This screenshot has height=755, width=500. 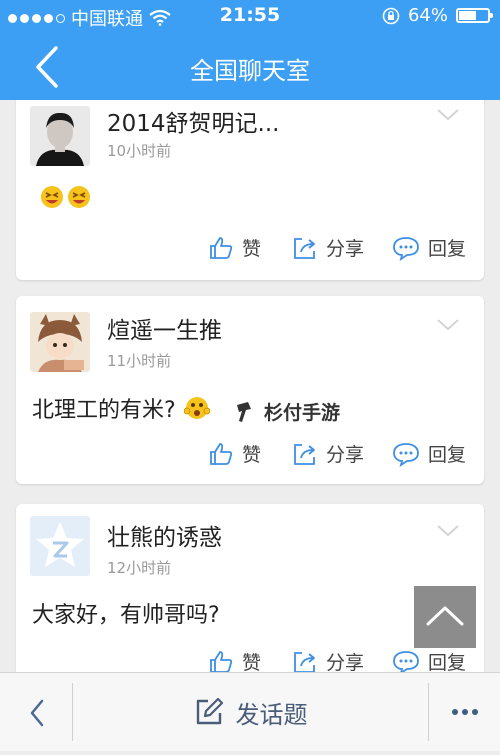 I want to click on post-text: 大家好，有帅哥吗?, so click(x=126, y=615).